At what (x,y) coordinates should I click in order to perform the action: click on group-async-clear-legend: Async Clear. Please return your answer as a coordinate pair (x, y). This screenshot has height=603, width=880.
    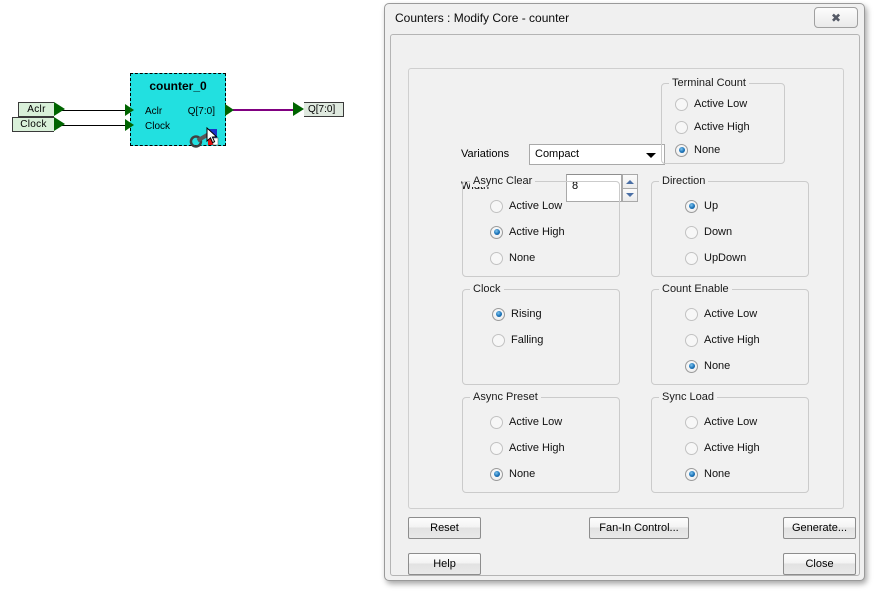
    Looking at the image, I should click on (503, 181).